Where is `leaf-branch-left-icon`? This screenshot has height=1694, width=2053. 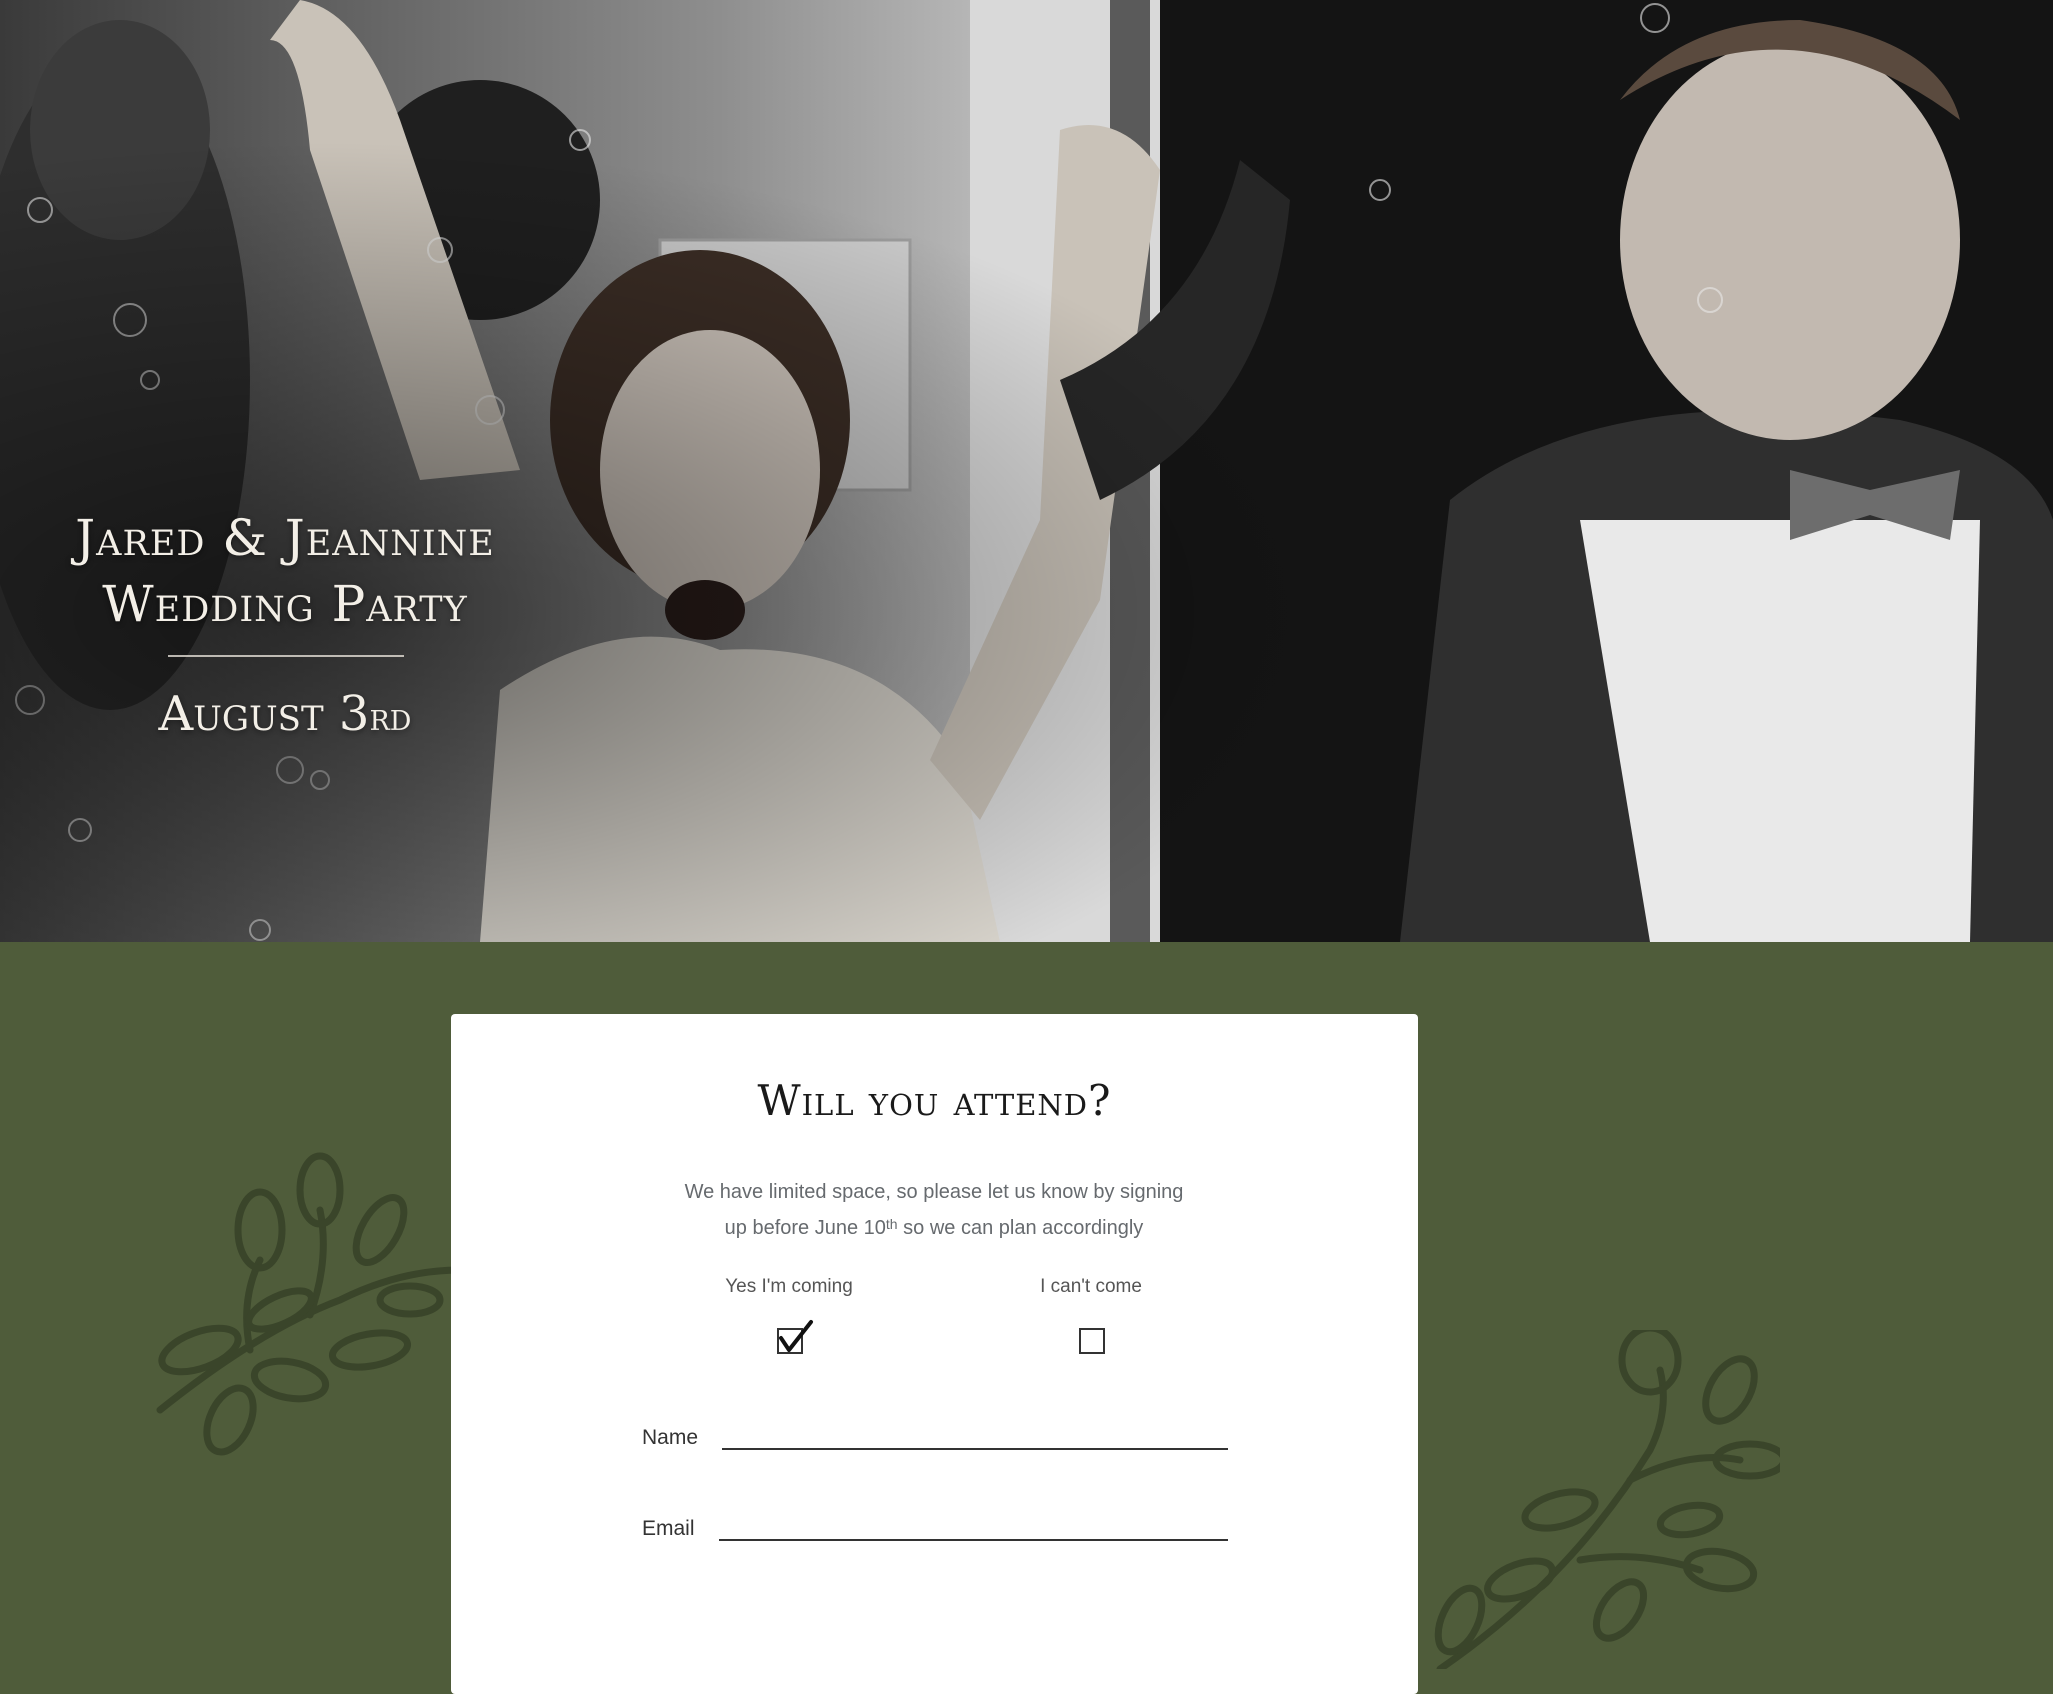
leaf-branch-left-icon is located at coordinates (310, 1304).